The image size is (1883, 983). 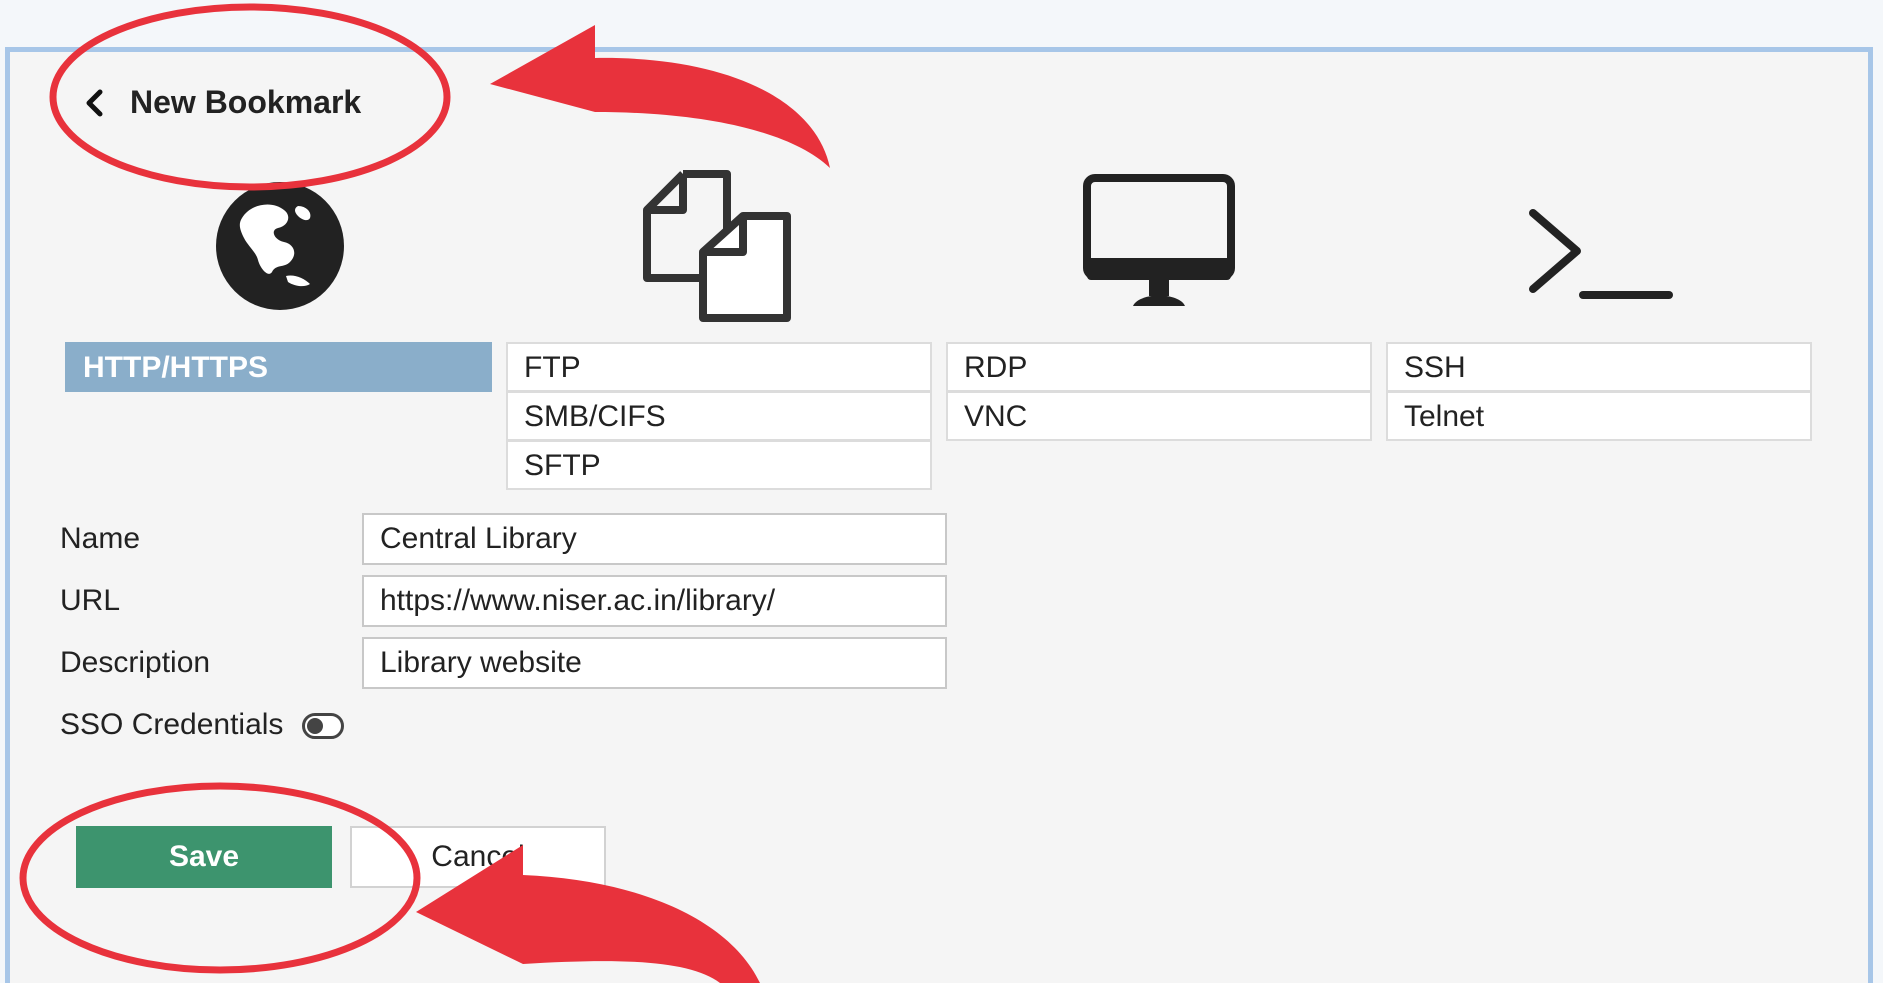 What do you see at coordinates (1159, 416) in the screenshot?
I see `type-vnc: VNC` at bounding box center [1159, 416].